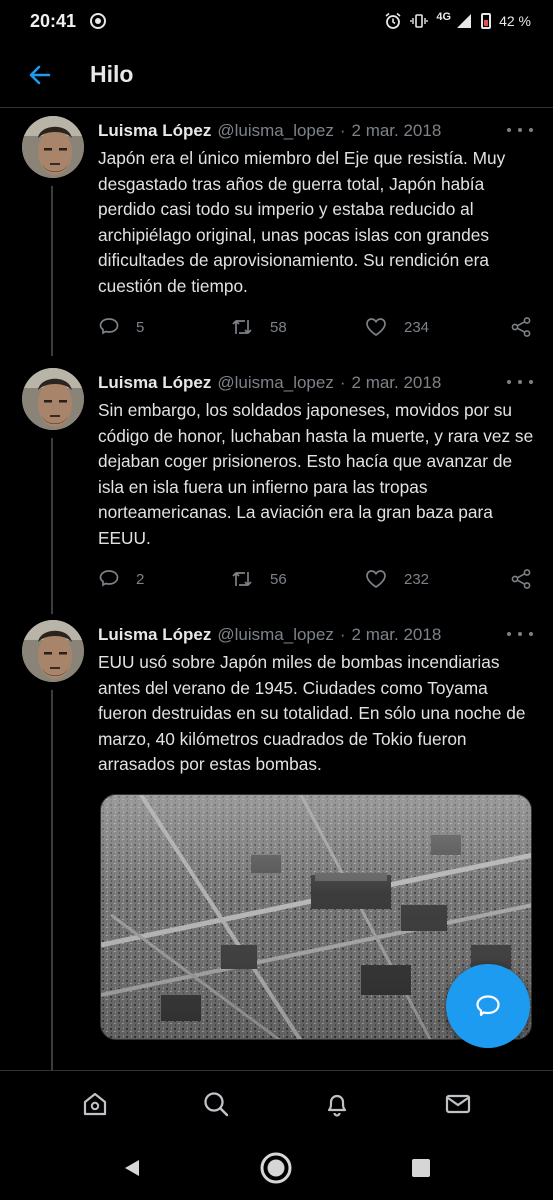 The image size is (553, 1200). I want to click on battery-icon, so click(486, 21).